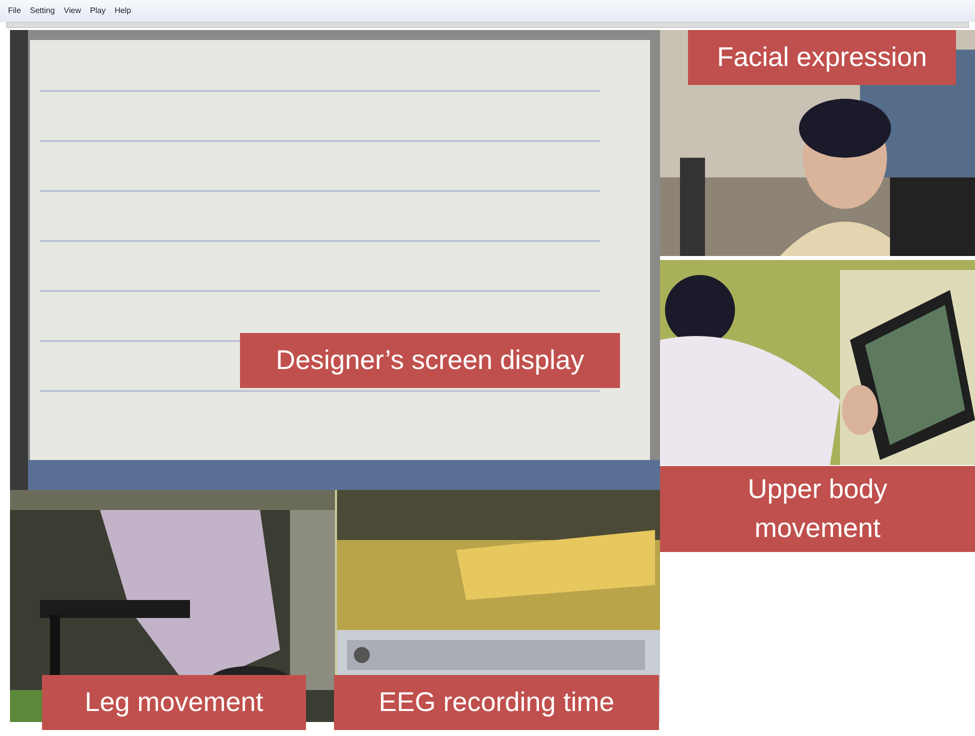 The height and width of the screenshot is (736, 975). Describe the element at coordinates (496, 702) in the screenshot. I see `caption-label: EEG recording time` at that location.